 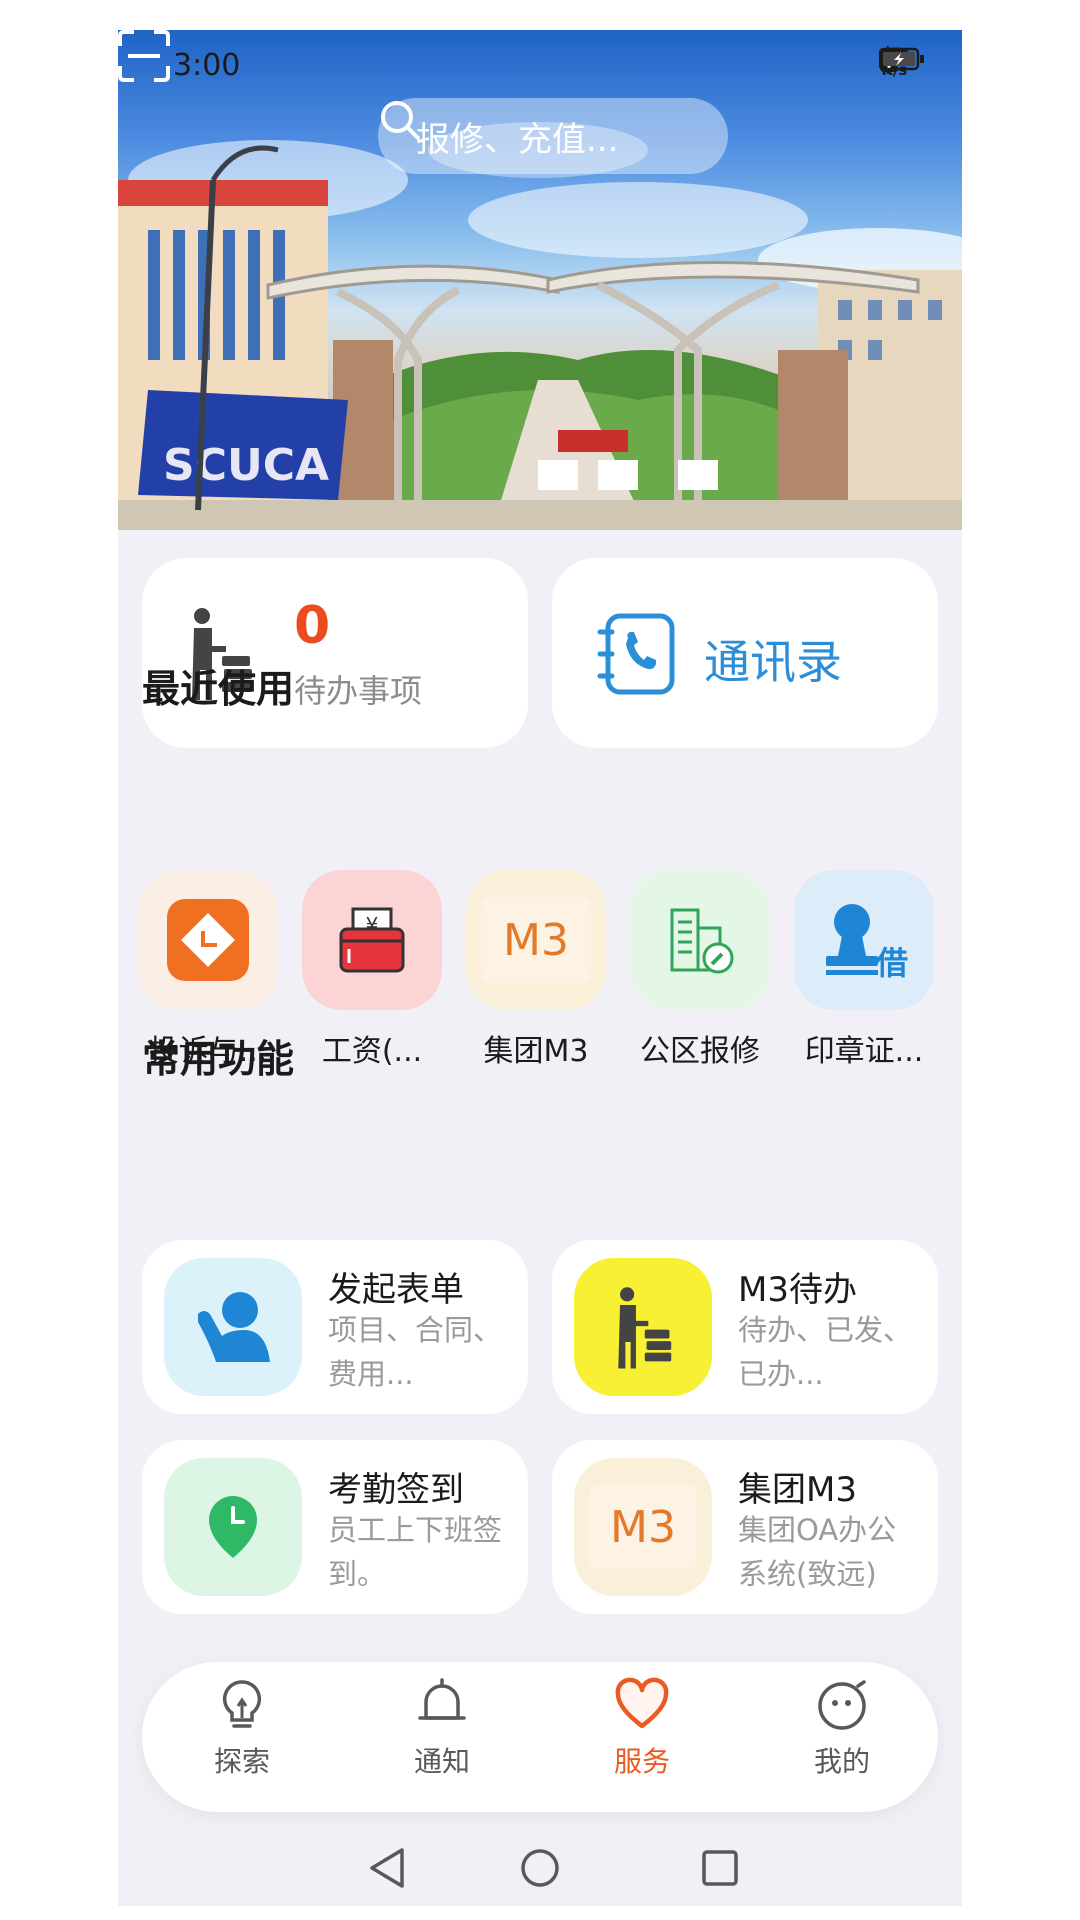 What do you see at coordinates (540, 1737) in the screenshot?
I see `bottom-nav: 探索 通知 服务 我的` at bounding box center [540, 1737].